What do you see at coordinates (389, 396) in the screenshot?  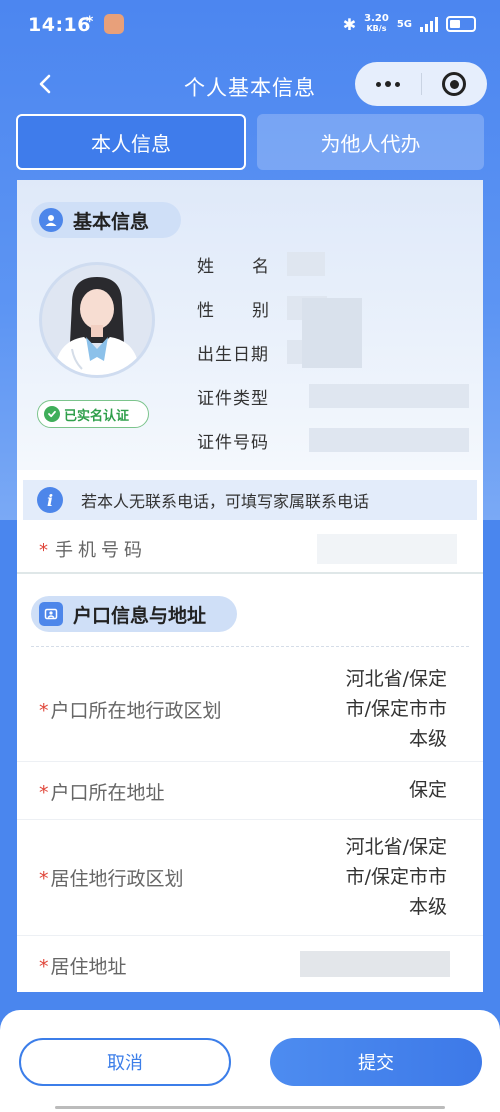 I see `info-value-idtype` at bounding box center [389, 396].